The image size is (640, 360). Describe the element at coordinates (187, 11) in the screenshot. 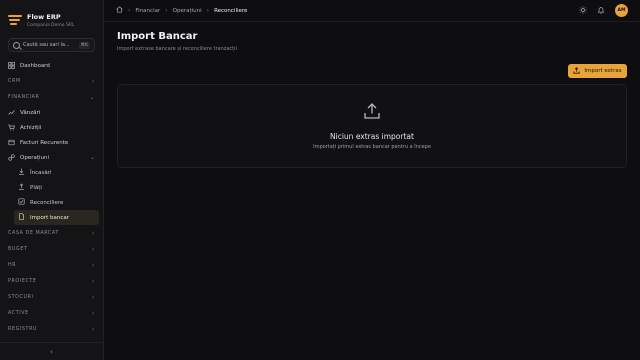

I see `breadcrumb-operatiuni: Operațiuni` at that location.